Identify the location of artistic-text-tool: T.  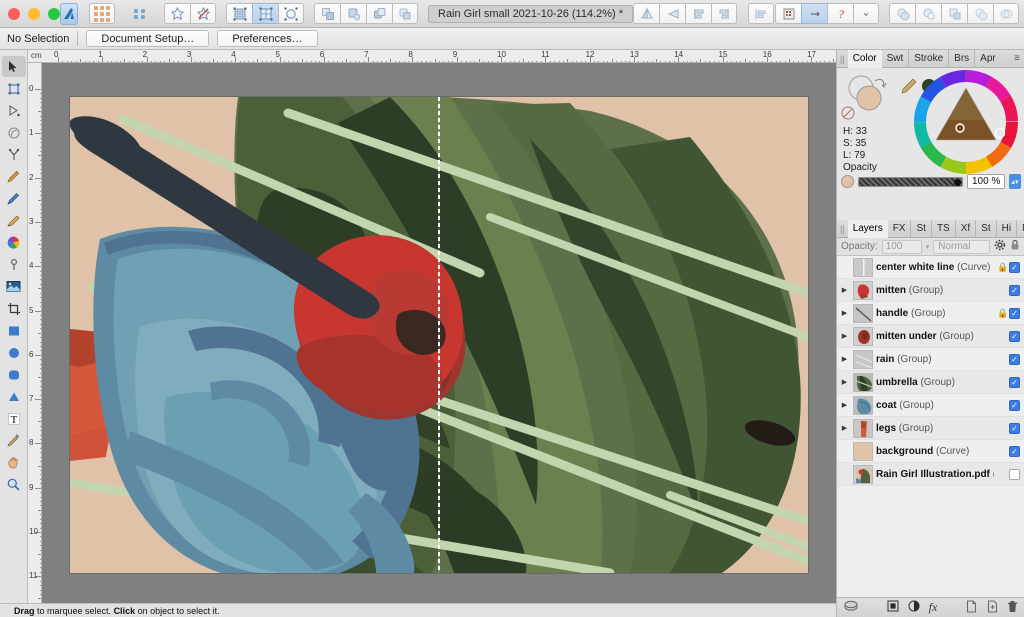
(14, 418).